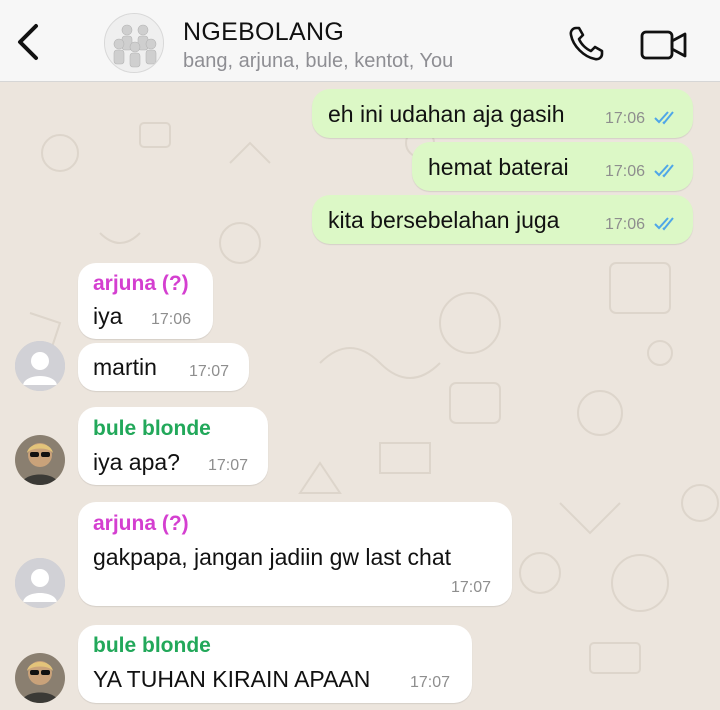 The image size is (720, 710). I want to click on message-bubble-outgoing: kita bersebelahan juga 17:06, so click(502, 219).